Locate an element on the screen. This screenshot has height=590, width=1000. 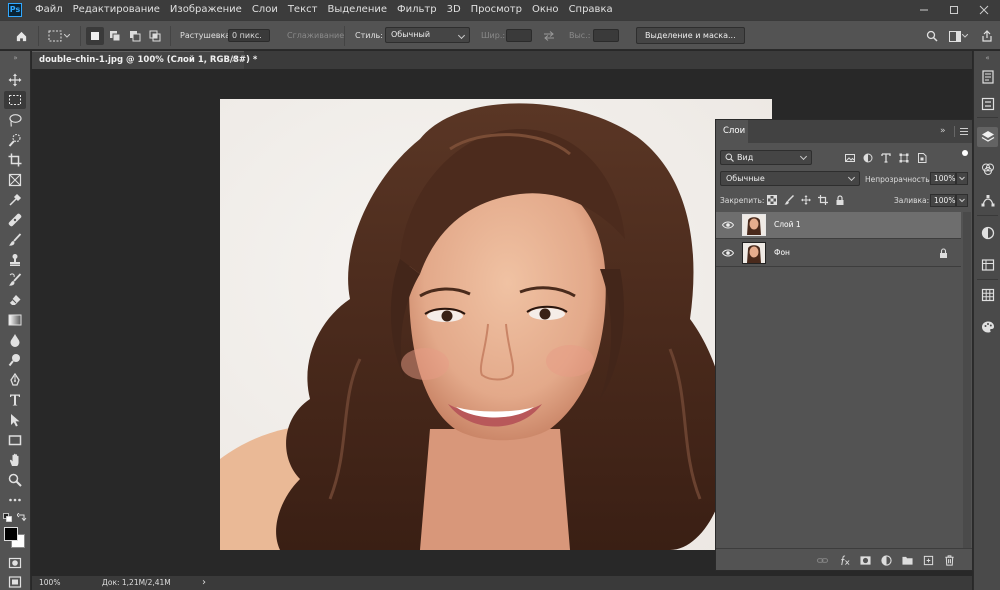
adjustments-panel-icon is located at coordinates (987, 233).